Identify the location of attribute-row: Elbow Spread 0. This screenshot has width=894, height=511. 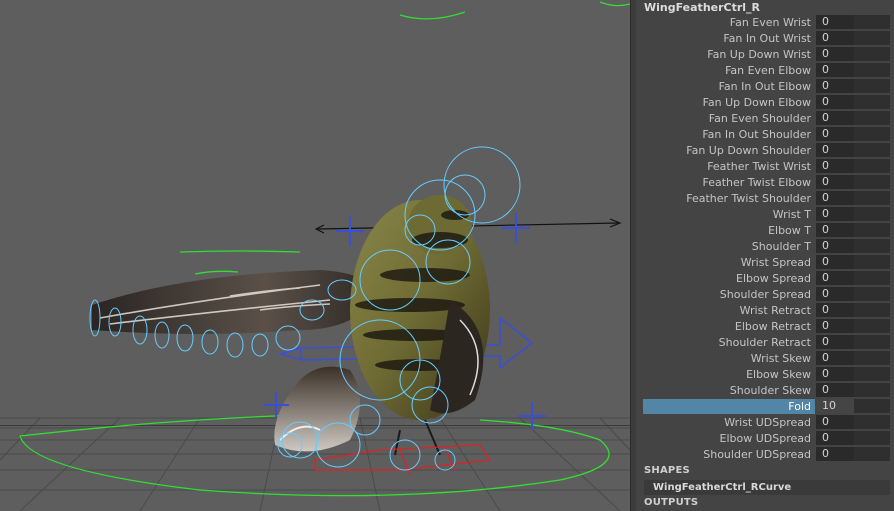
(765, 278).